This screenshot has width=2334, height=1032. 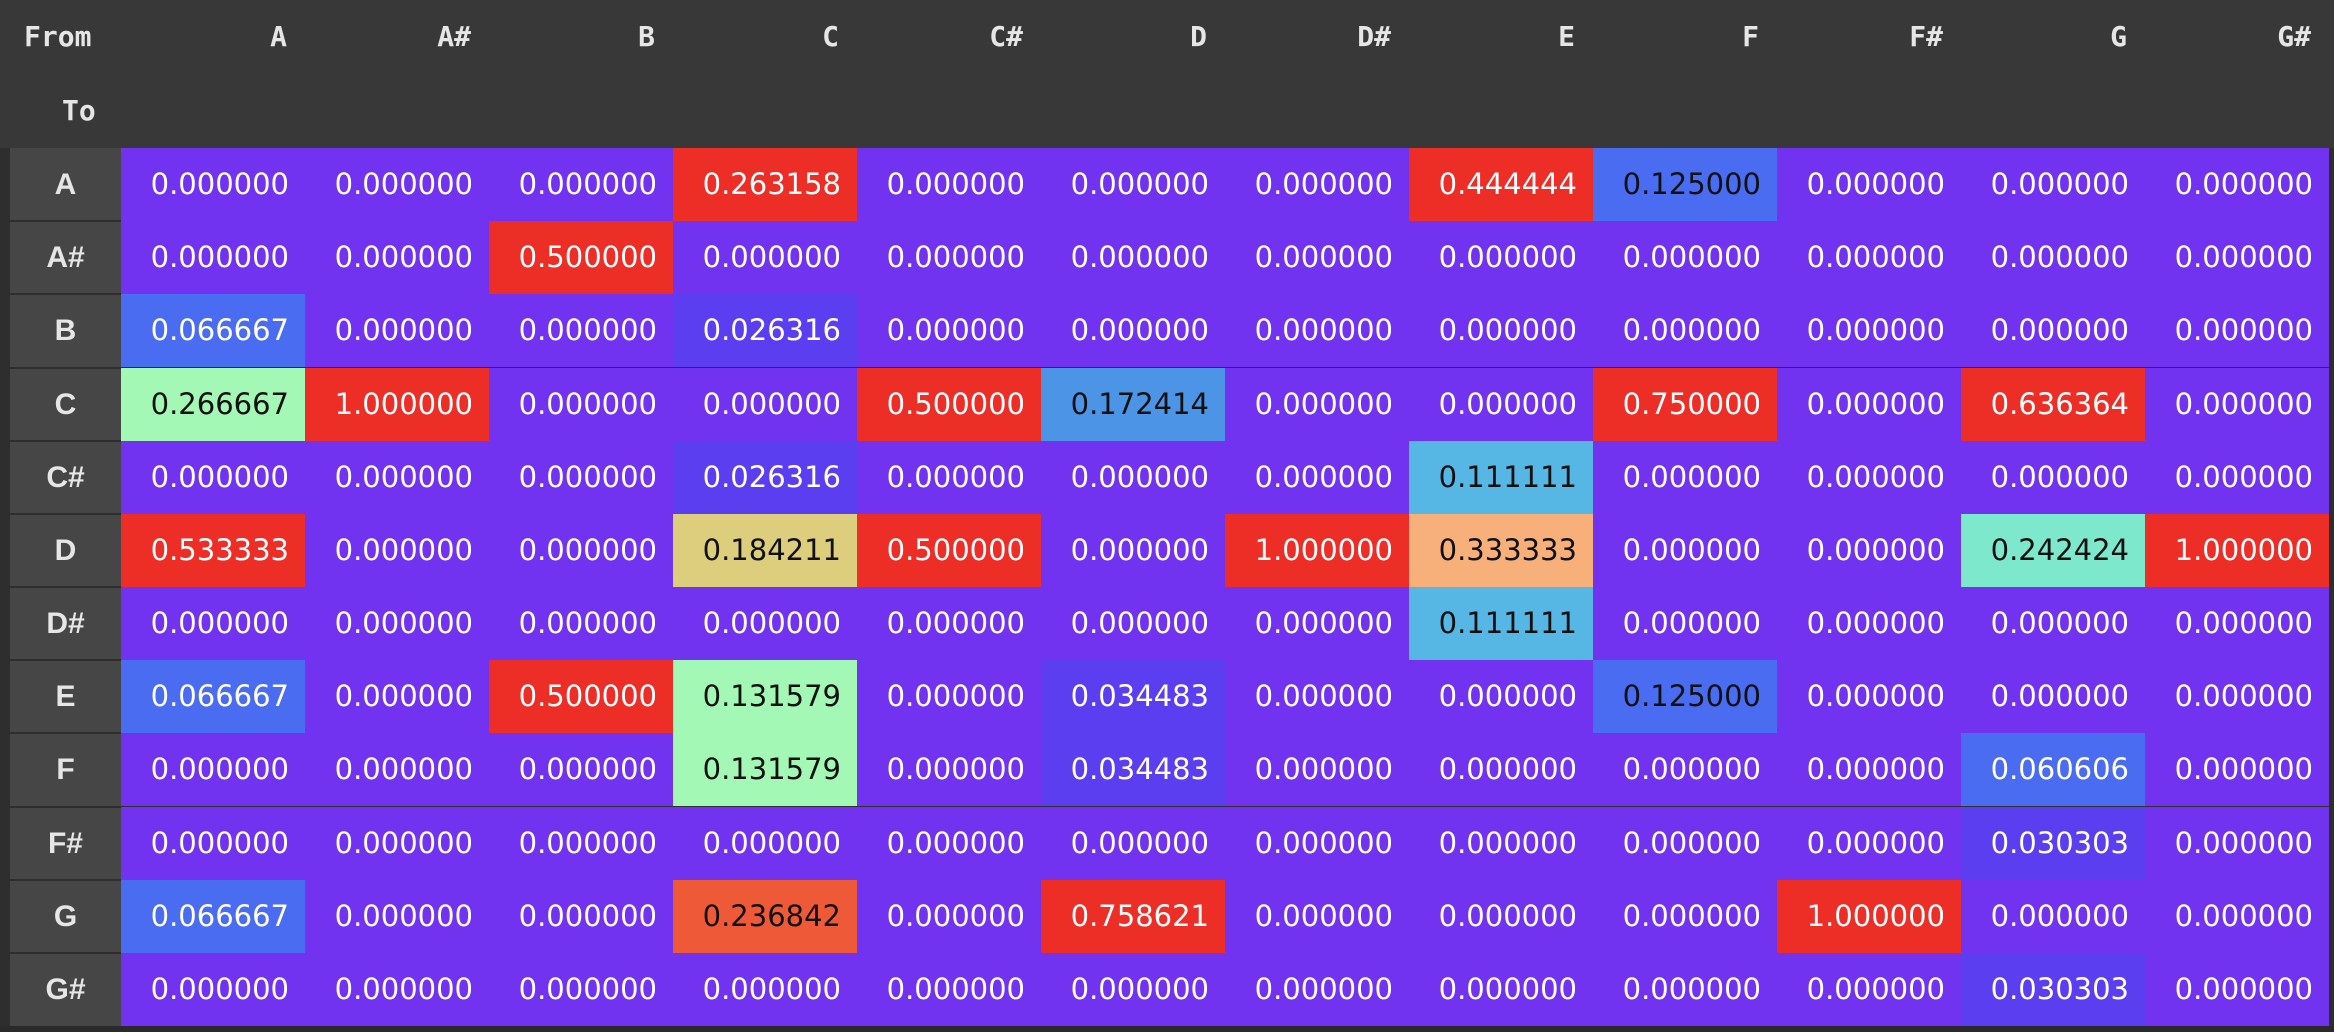 I want to click on heatmap-cell: 0.266667, so click(x=213, y=404).